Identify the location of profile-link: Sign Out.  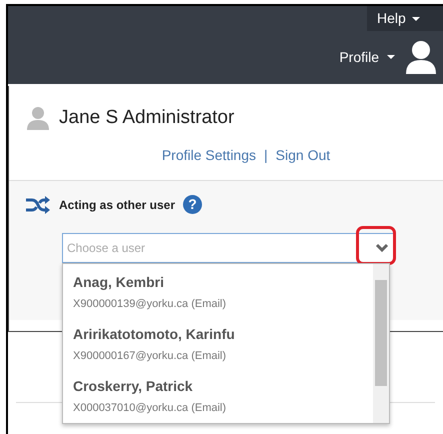
(303, 155).